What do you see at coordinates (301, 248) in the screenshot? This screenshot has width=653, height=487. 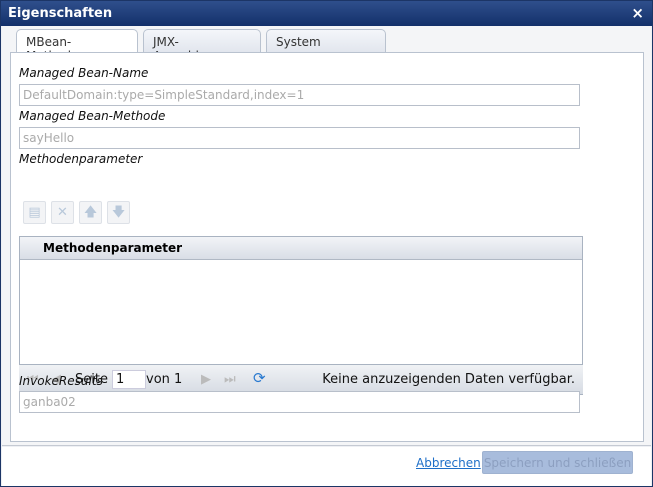 I see `column-header-params: Methodenparameter` at bounding box center [301, 248].